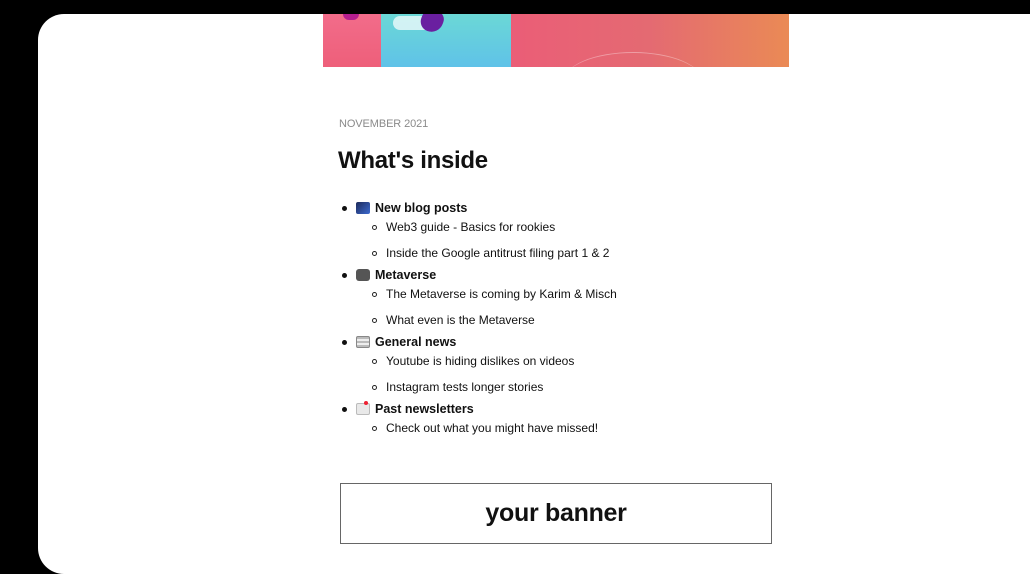  I want to click on section-heading: New blog posts, so click(561, 208).